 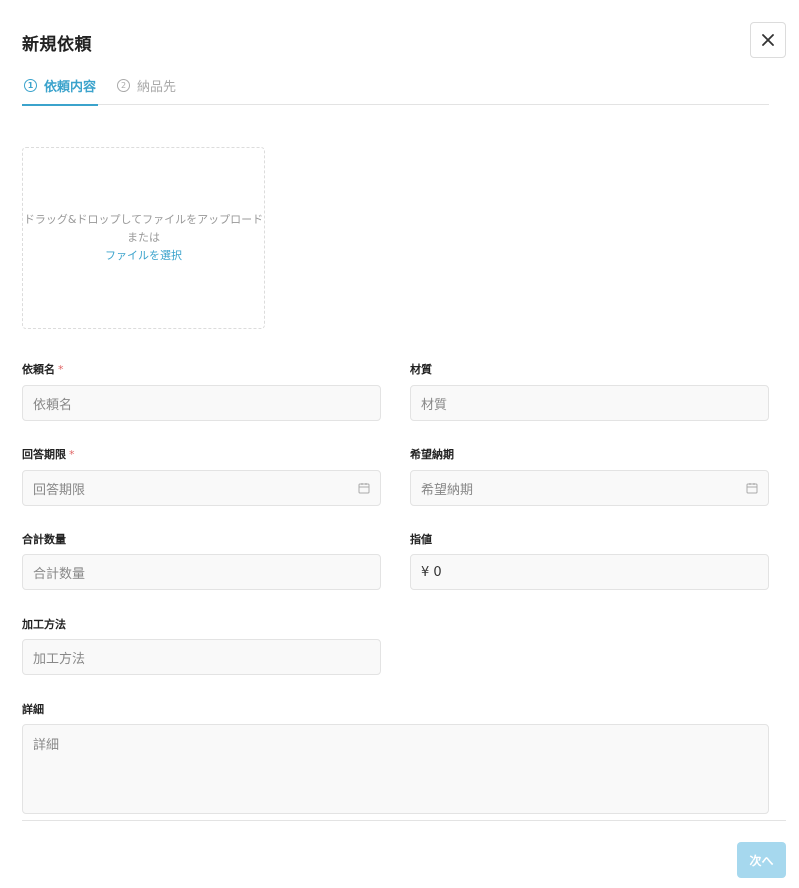 What do you see at coordinates (143, 256) in the screenshot?
I see `select-file-link: ファイルを選択` at bounding box center [143, 256].